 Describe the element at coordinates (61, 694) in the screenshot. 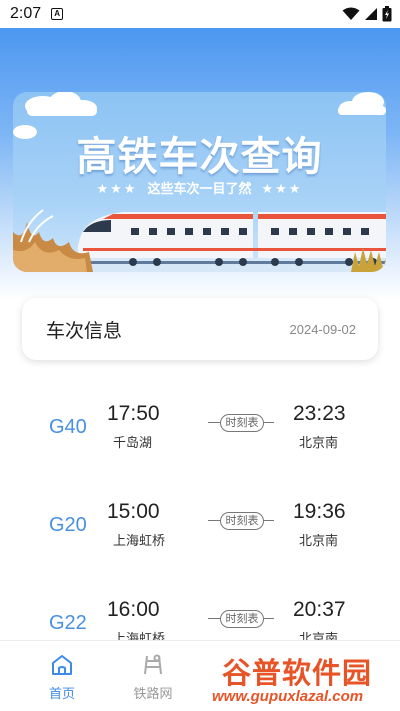

I see `nav-label-home: 首页` at that location.